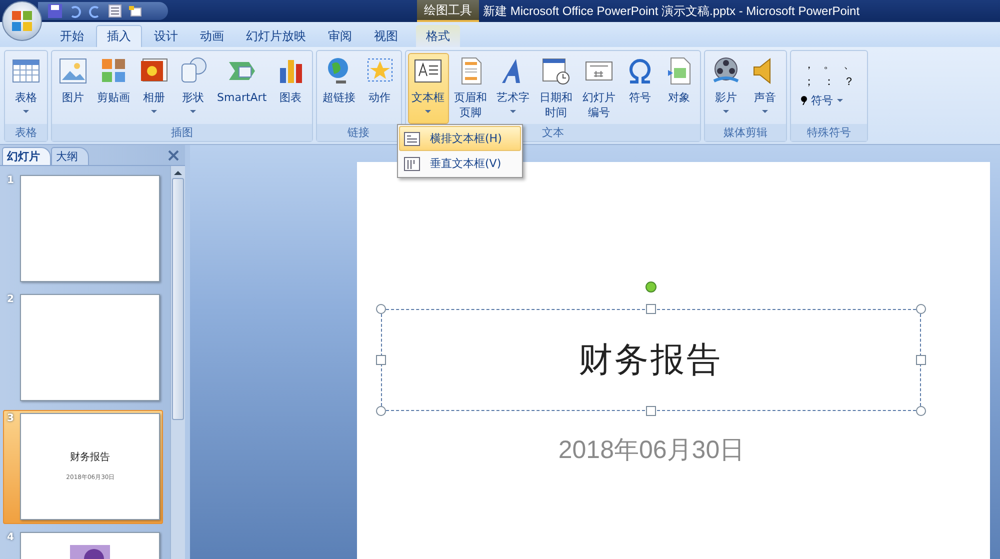 This screenshot has width=1000, height=559. Describe the element at coordinates (828, 64) in the screenshot. I see `symbol-button: 。` at that location.